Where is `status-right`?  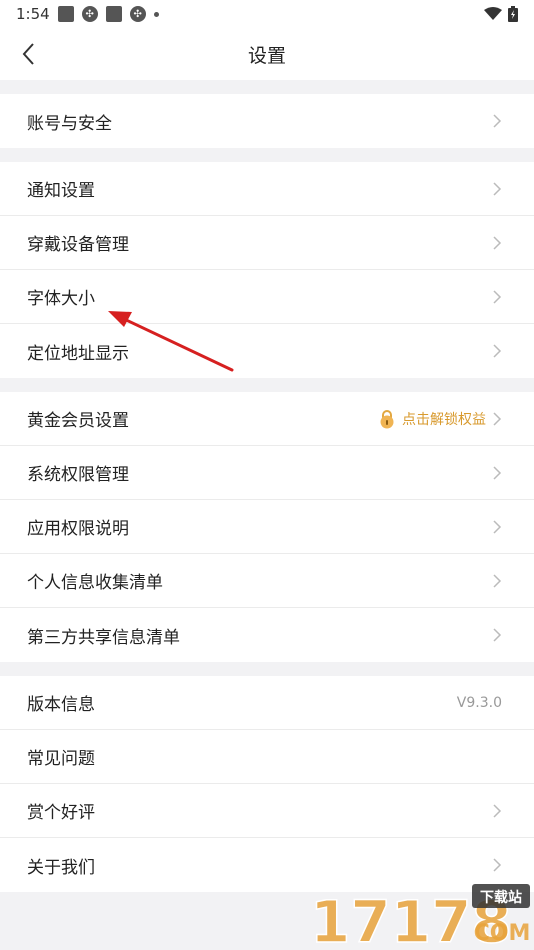 status-right is located at coordinates (501, 14).